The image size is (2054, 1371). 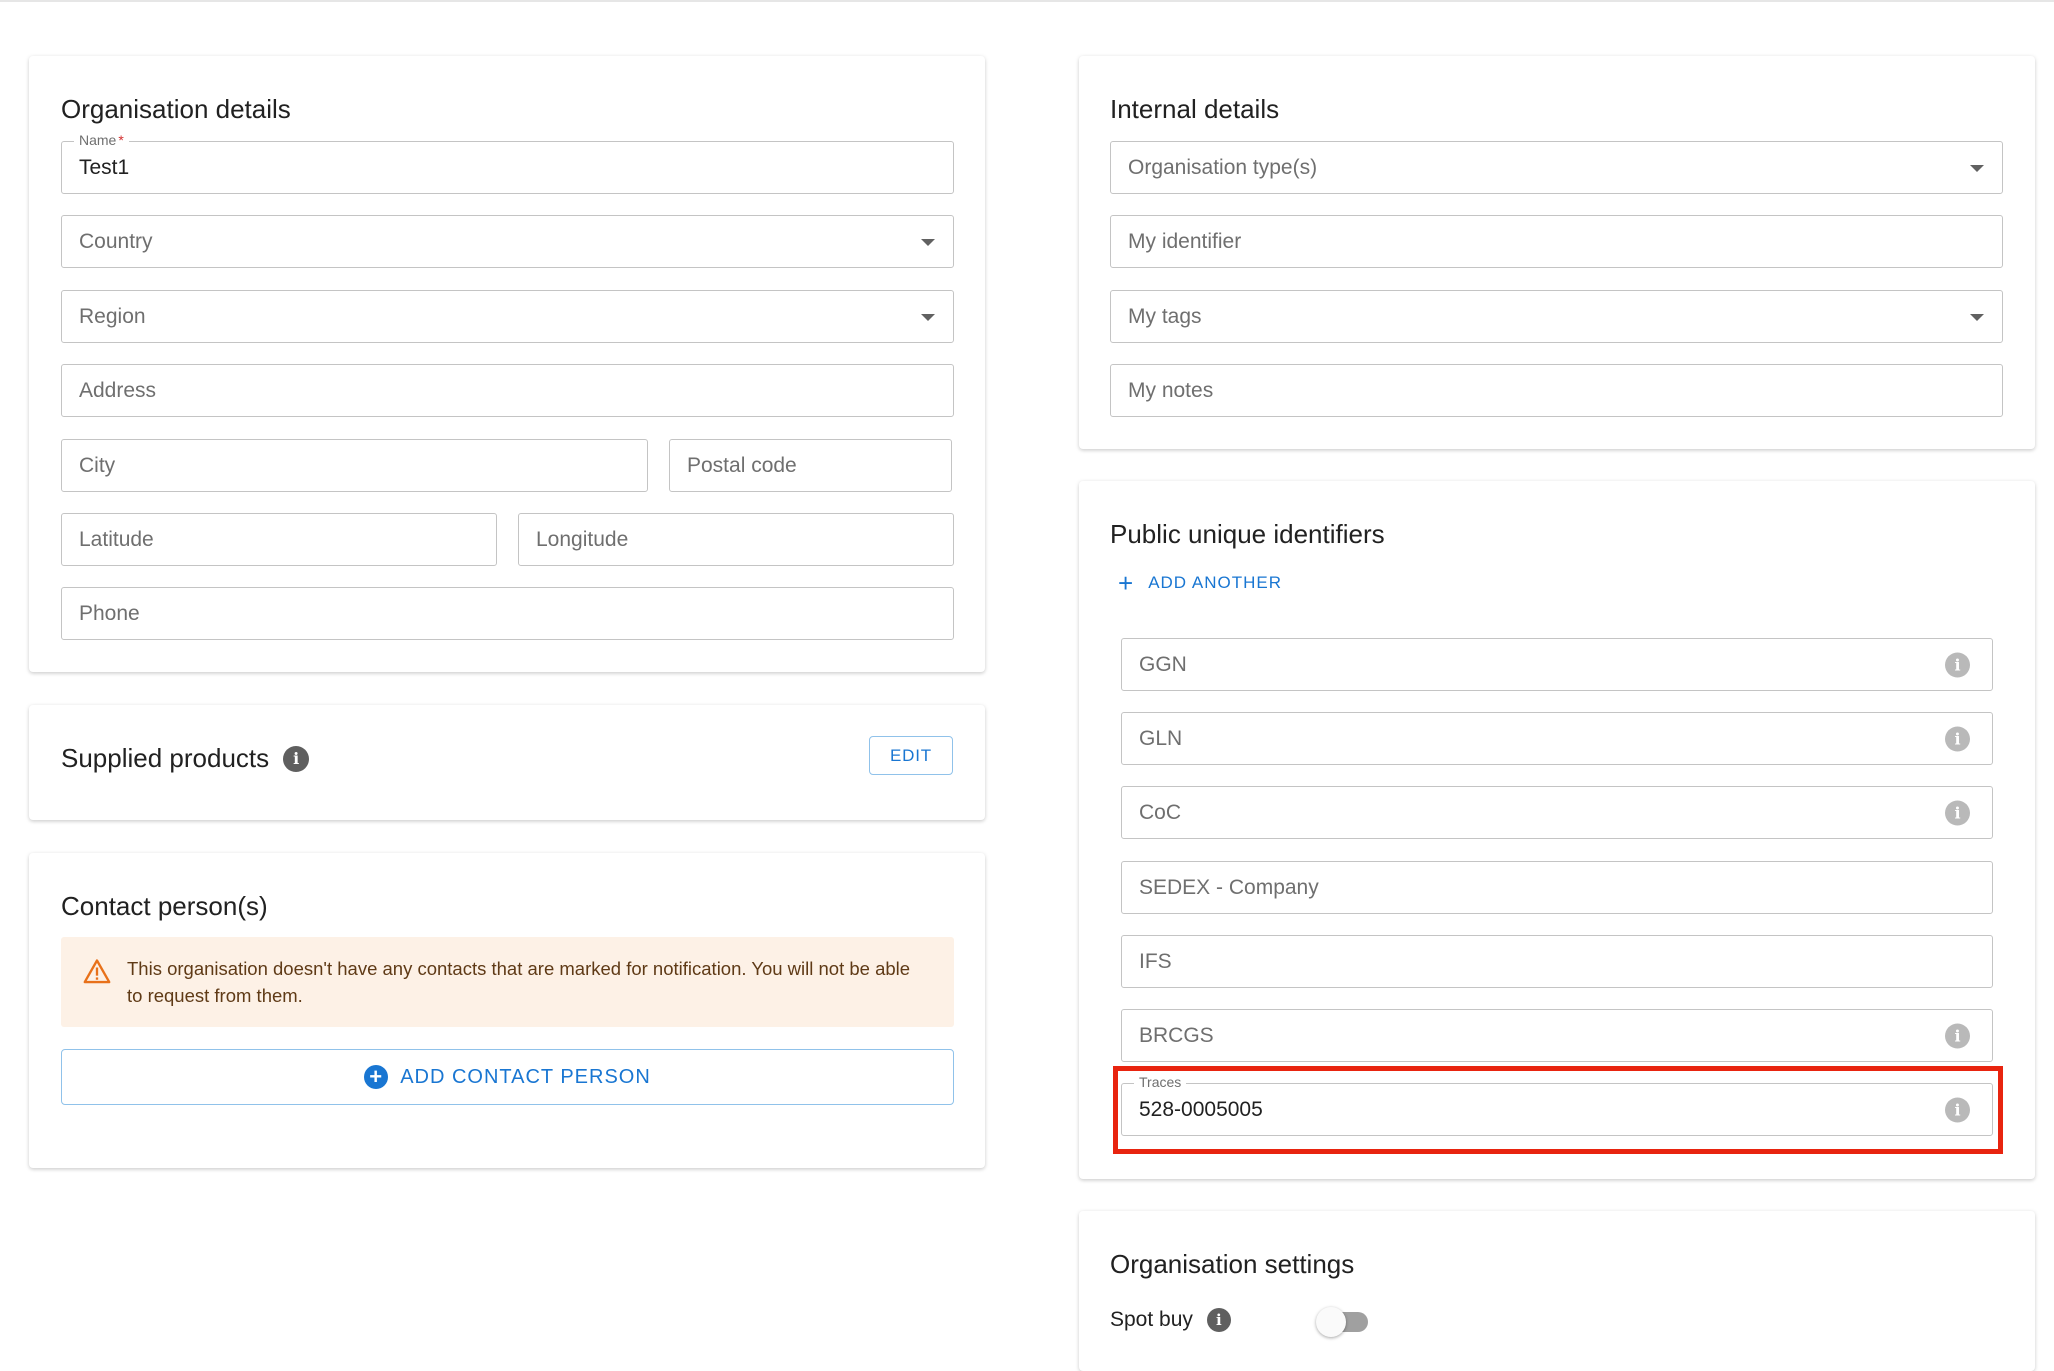 I want to click on city-field: City, so click(x=354, y=465).